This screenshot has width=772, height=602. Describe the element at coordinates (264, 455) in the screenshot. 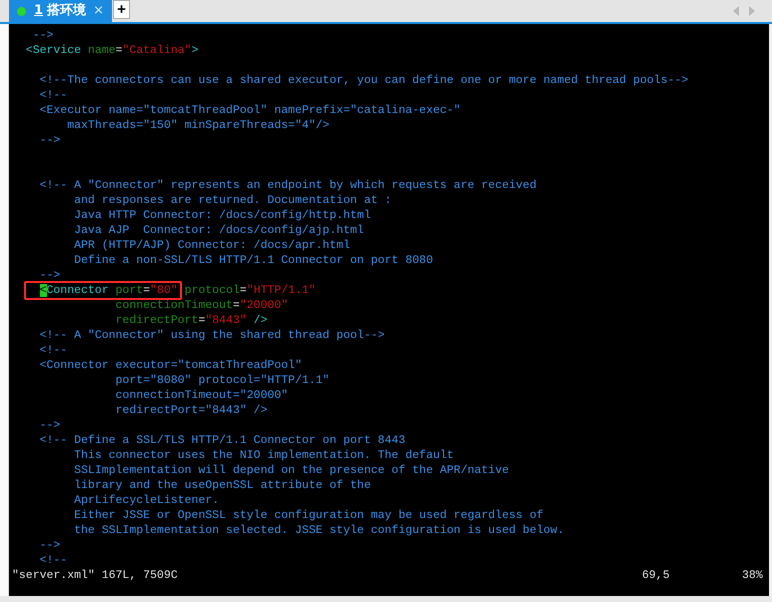

I see `code-line: This connector uses the NIO implementation. The default` at that location.